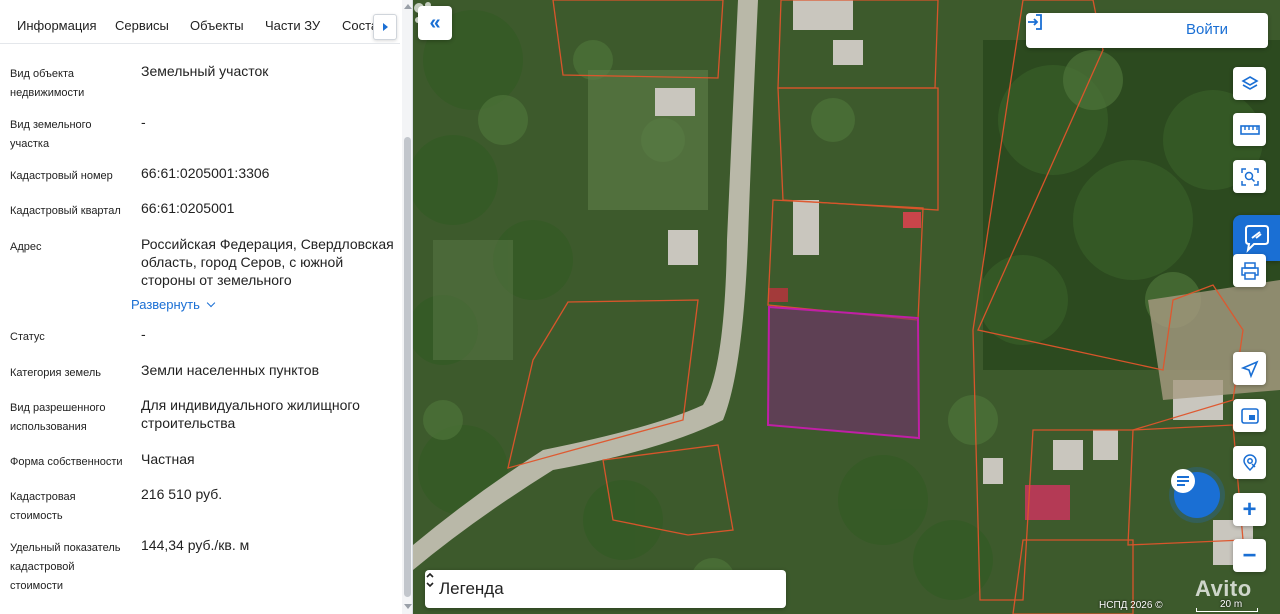 The width and height of the screenshot is (1280, 614). I want to click on map-attribution: НСПД 2026 ©, so click(1131, 605).